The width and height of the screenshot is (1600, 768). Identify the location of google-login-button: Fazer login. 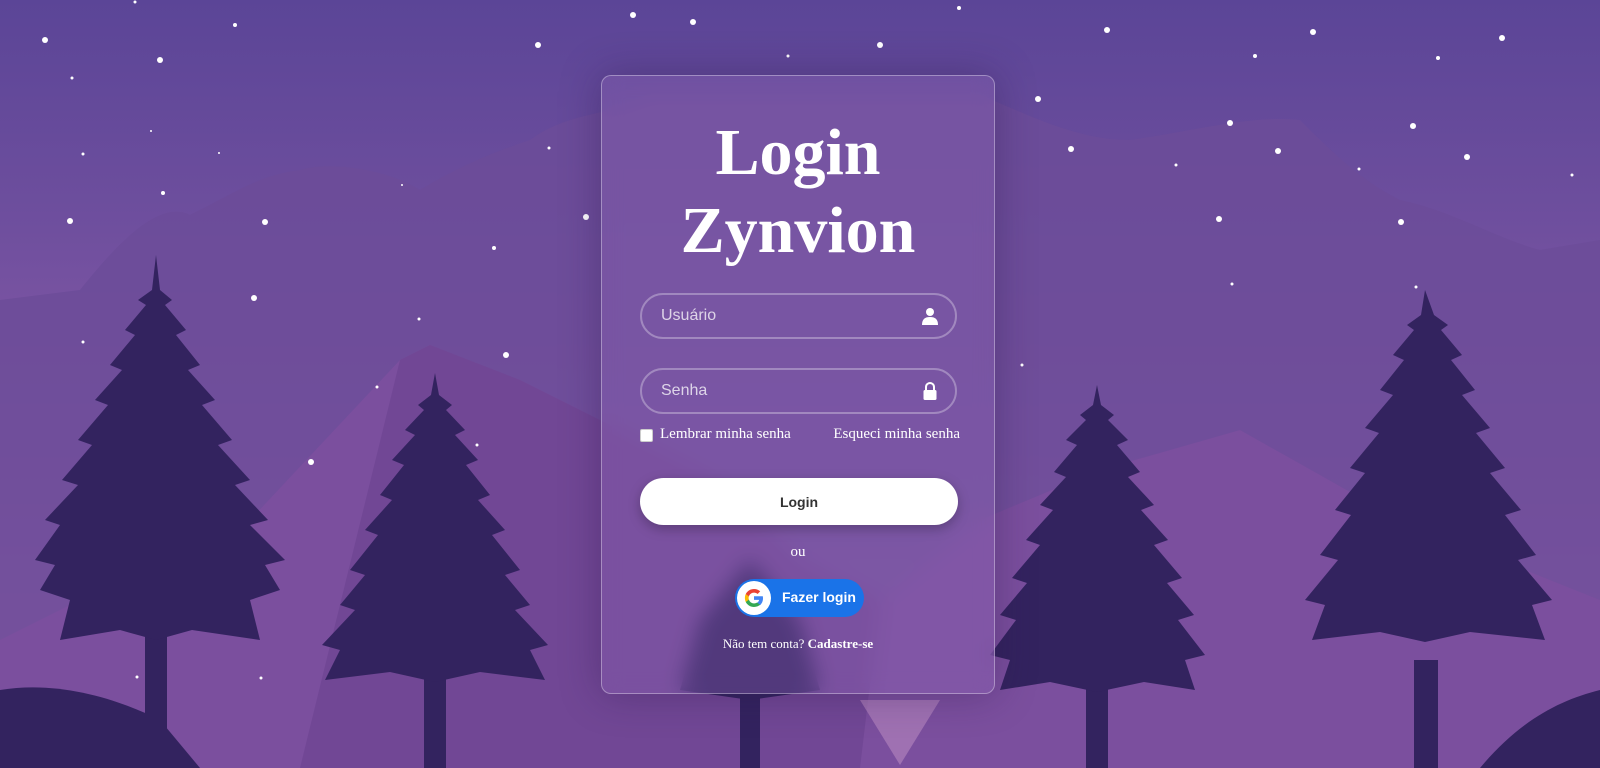
(799, 598).